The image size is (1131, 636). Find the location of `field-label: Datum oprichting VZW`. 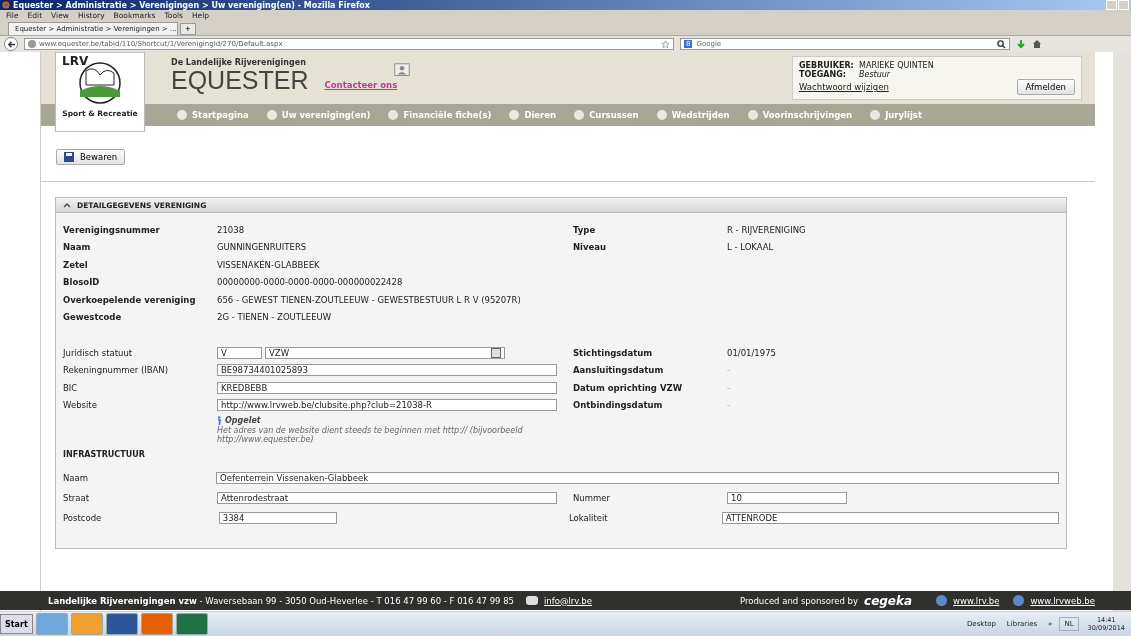

field-label: Datum oprichting VZW is located at coordinates (628, 387).